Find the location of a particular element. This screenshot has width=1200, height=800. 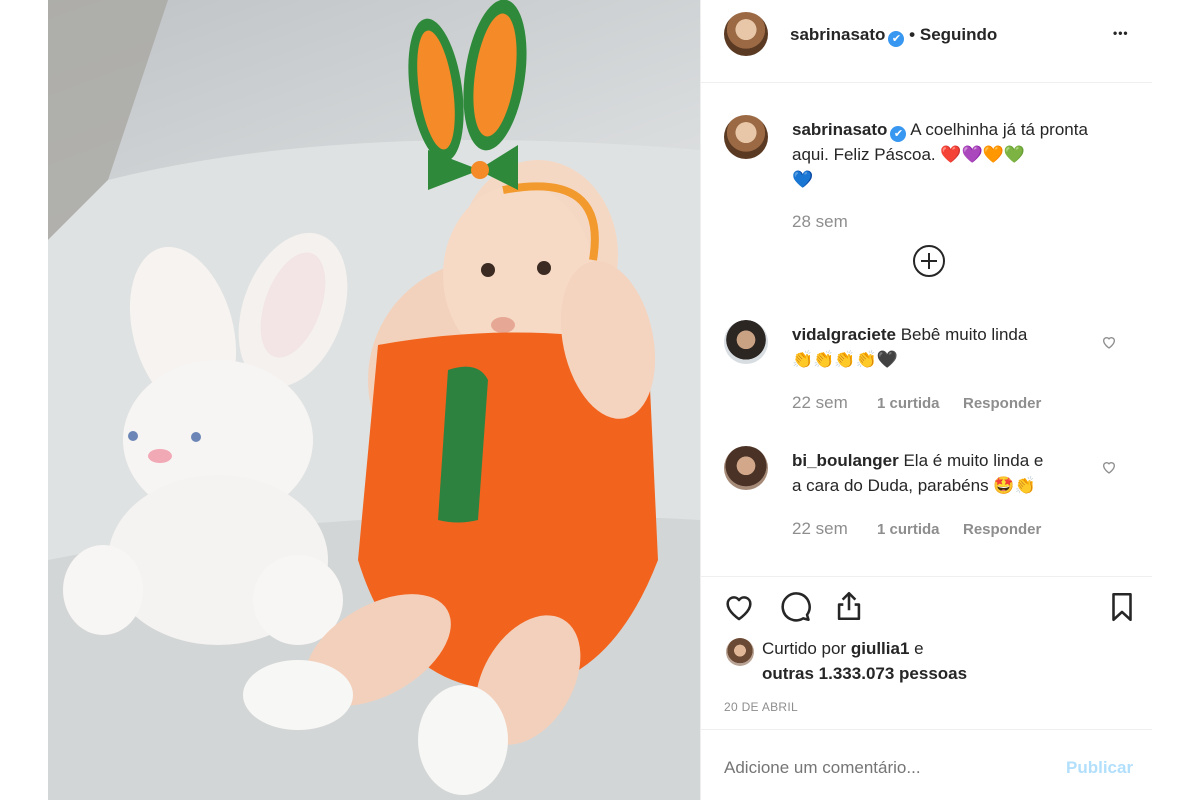

comment-emoji: 🤩👏 is located at coordinates (1014, 485).